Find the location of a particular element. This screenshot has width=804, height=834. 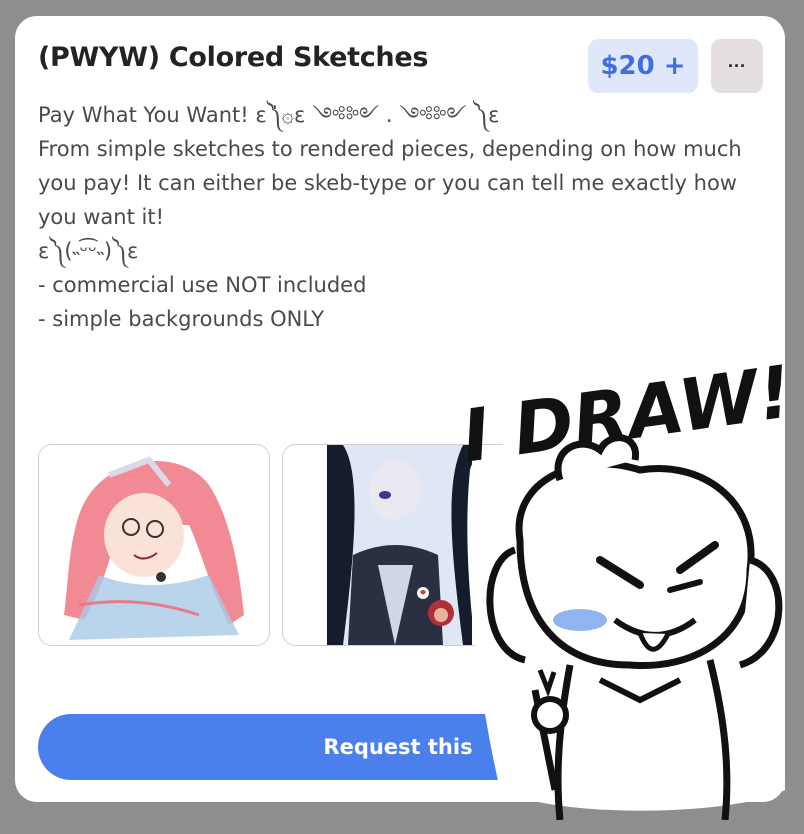

more-options-button: ··· is located at coordinates (737, 66).